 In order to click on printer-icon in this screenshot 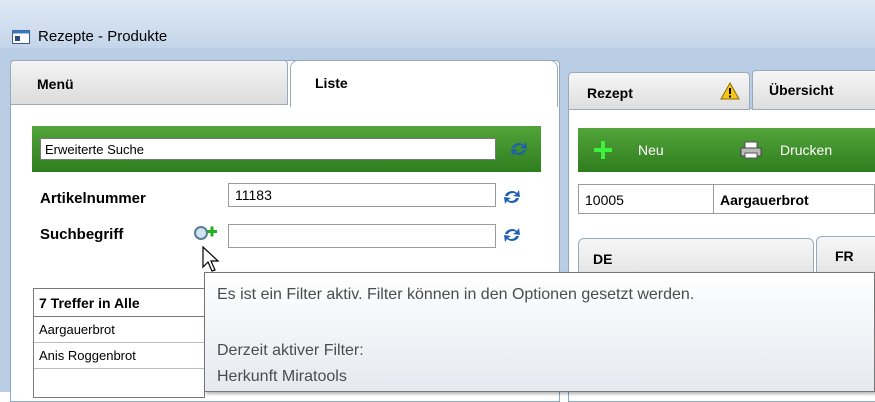, I will do `click(751, 150)`.